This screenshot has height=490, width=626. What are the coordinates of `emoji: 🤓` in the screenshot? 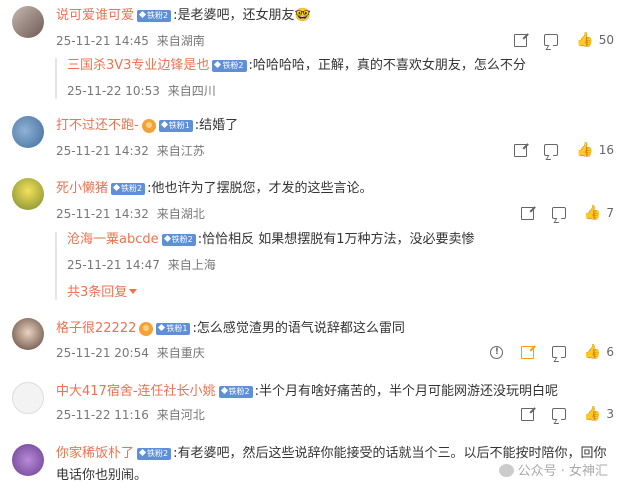 It's located at (302, 15).